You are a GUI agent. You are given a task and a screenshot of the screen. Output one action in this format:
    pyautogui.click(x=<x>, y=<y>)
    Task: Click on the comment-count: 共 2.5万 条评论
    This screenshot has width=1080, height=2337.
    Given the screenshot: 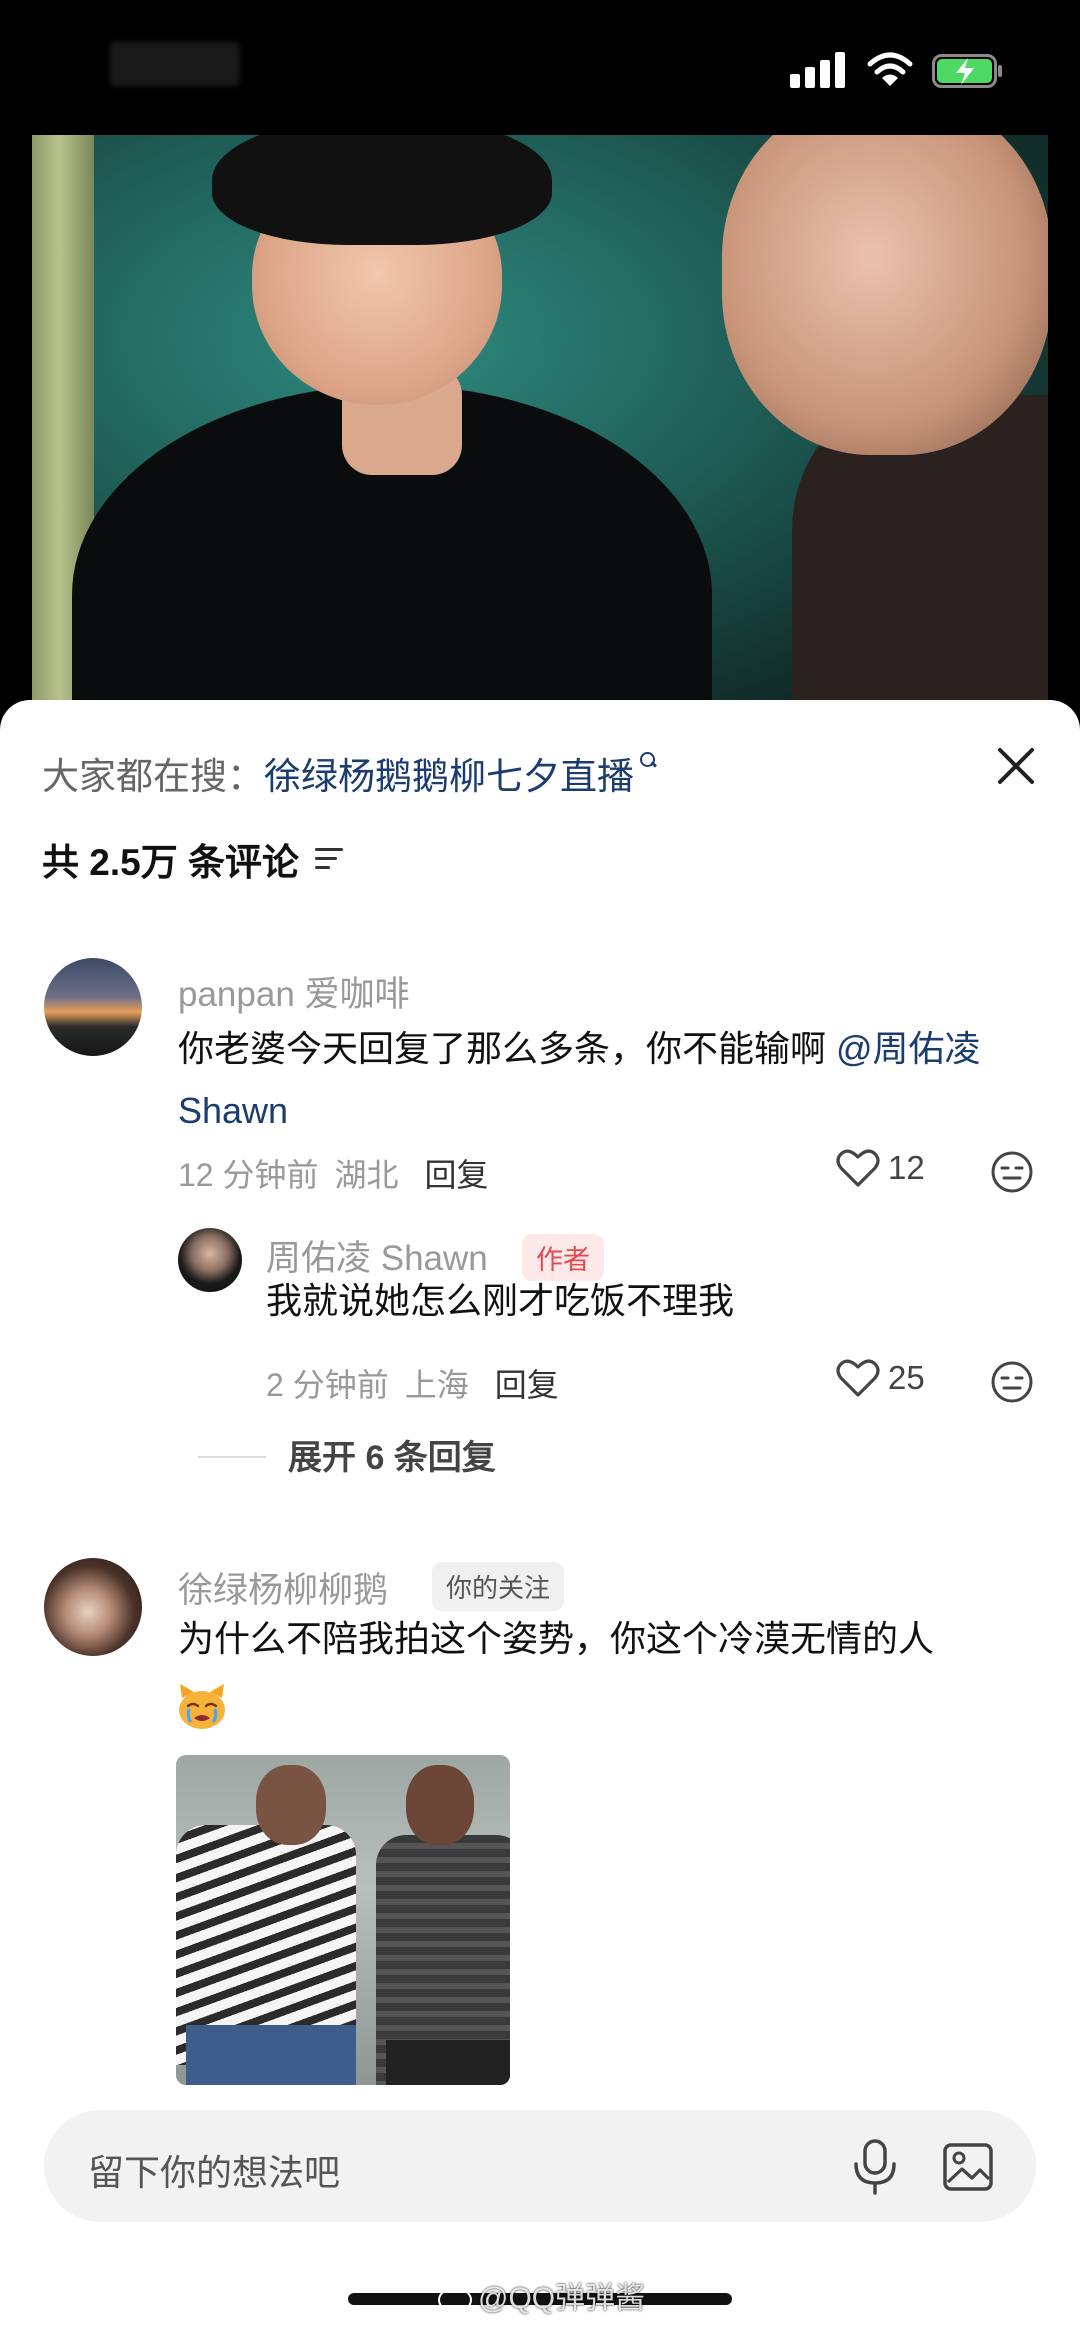 What is the action you would take?
    pyautogui.click(x=170, y=862)
    